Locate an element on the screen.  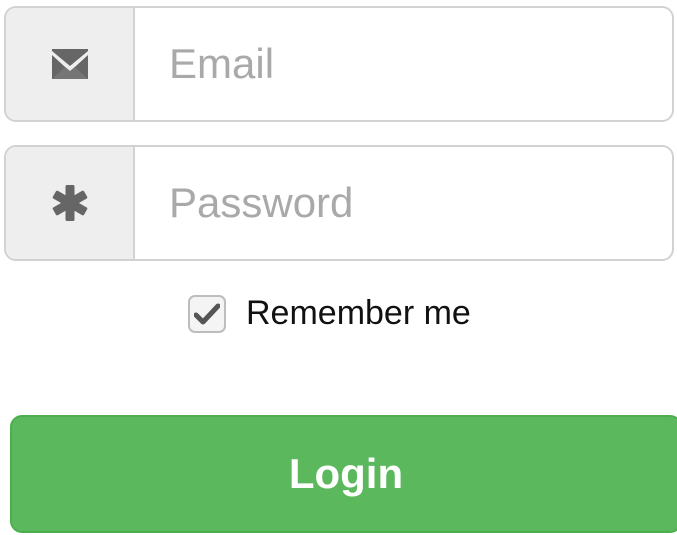
remember-me-checkbox is located at coordinates (207, 313).